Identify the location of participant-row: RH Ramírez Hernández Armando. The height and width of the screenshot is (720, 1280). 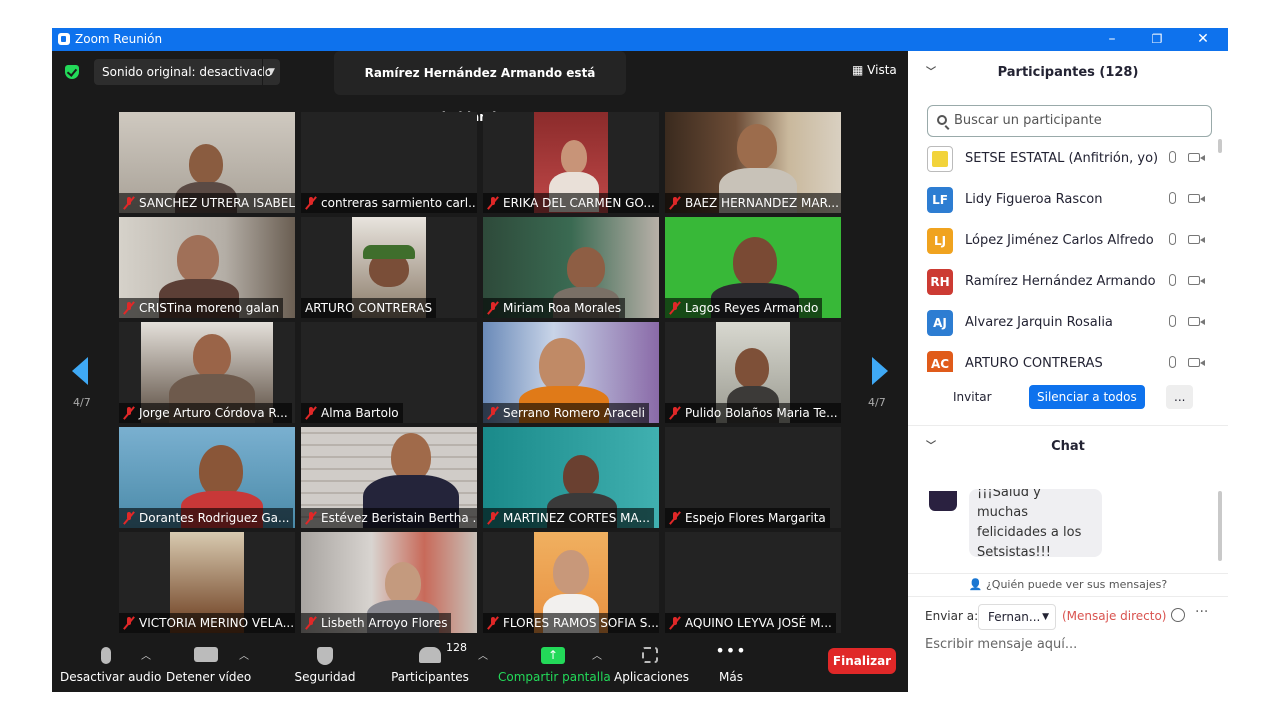
(1063, 282).